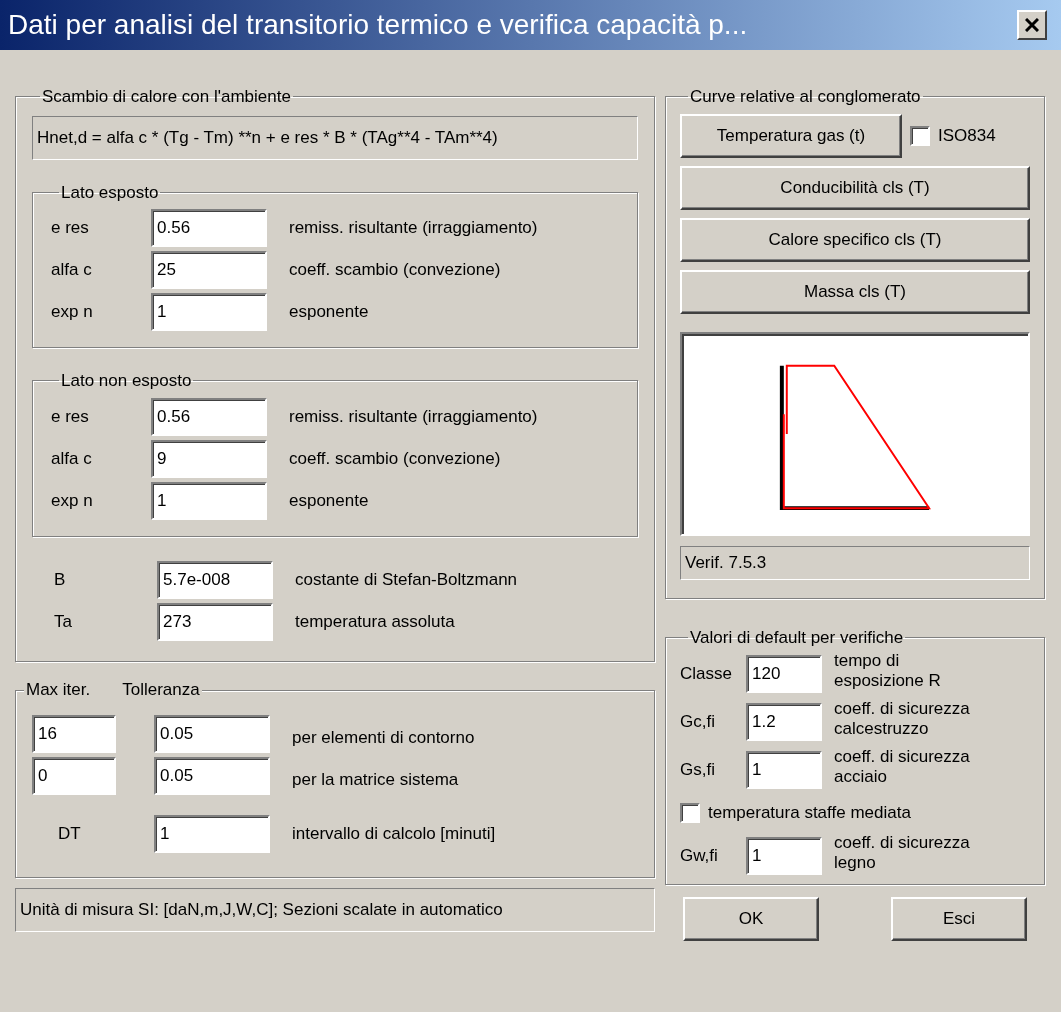 The image size is (1061, 1012). Describe the element at coordinates (805, 97) in the screenshot. I see `group-title: Curve relative al conglomerato` at that location.